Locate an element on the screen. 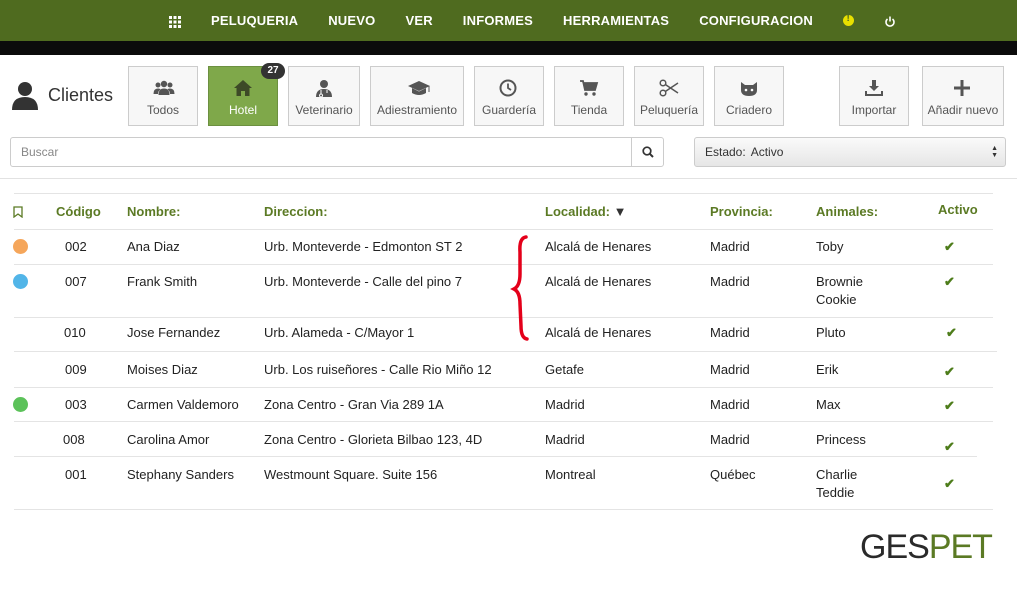  tab-veterinario: Veterinario is located at coordinates (324, 96).